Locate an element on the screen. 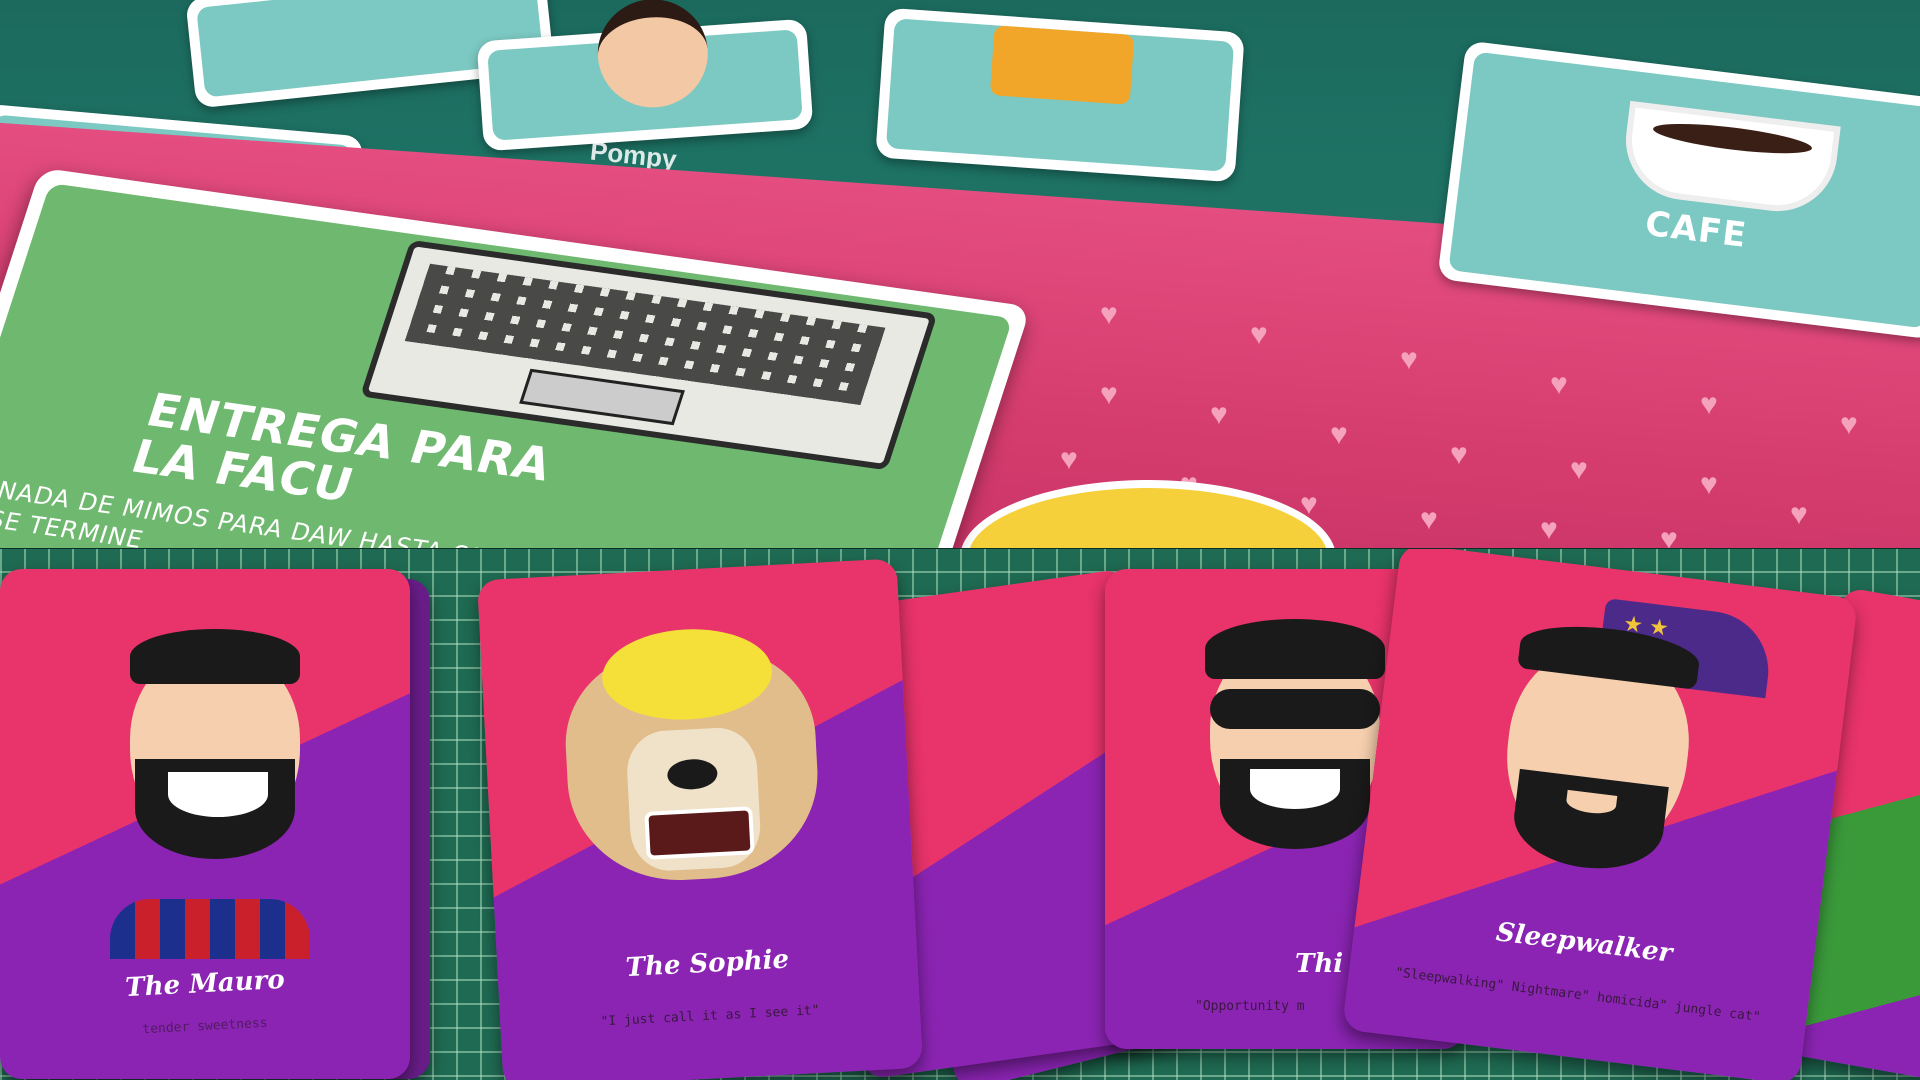 This screenshot has height=1080, width=1920. character-card-sophie: The Sophie "I just call it as I see it" is located at coordinates (700, 819).